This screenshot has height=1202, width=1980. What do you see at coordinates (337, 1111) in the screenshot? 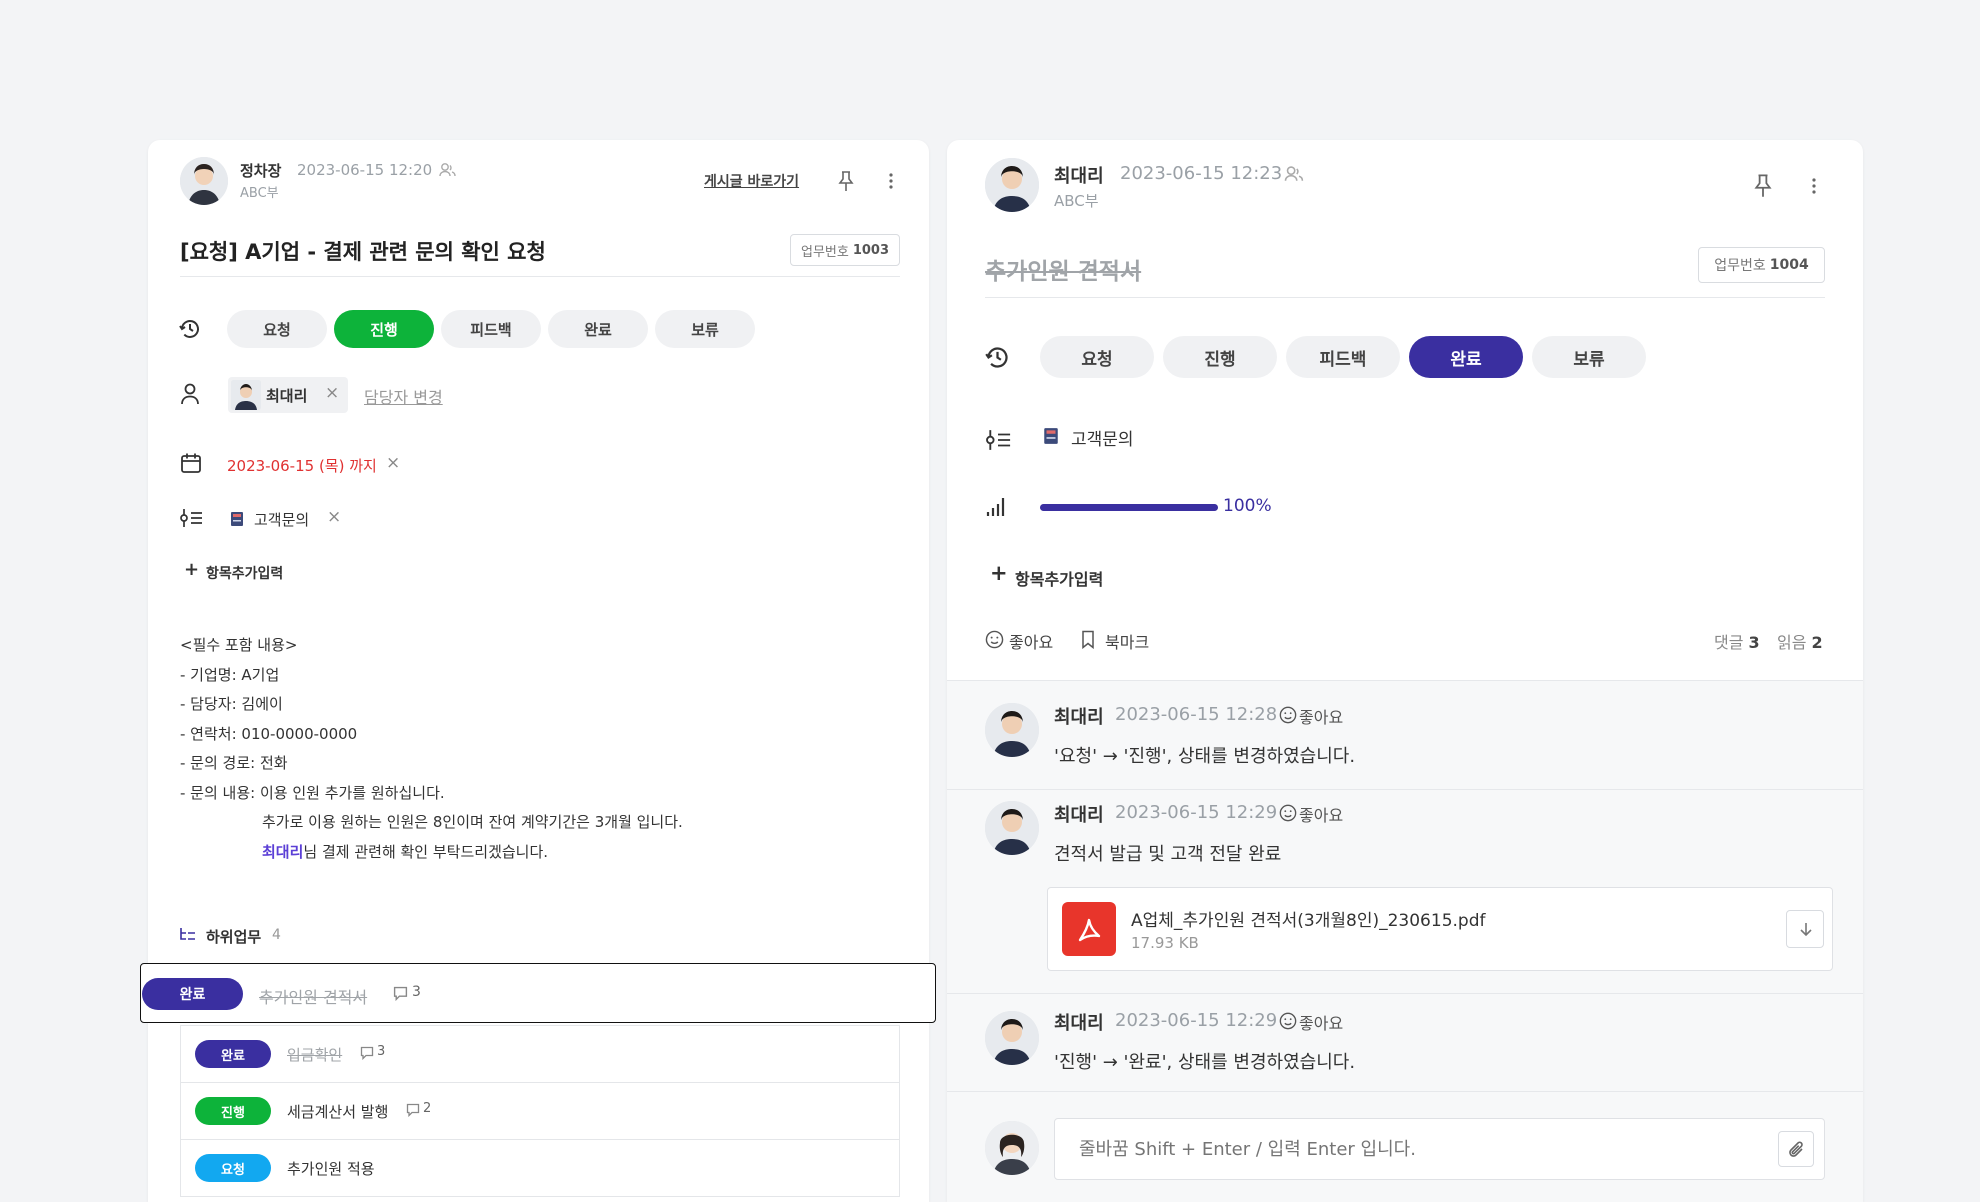
I see `subtask-title: 세금계산서 발행` at bounding box center [337, 1111].